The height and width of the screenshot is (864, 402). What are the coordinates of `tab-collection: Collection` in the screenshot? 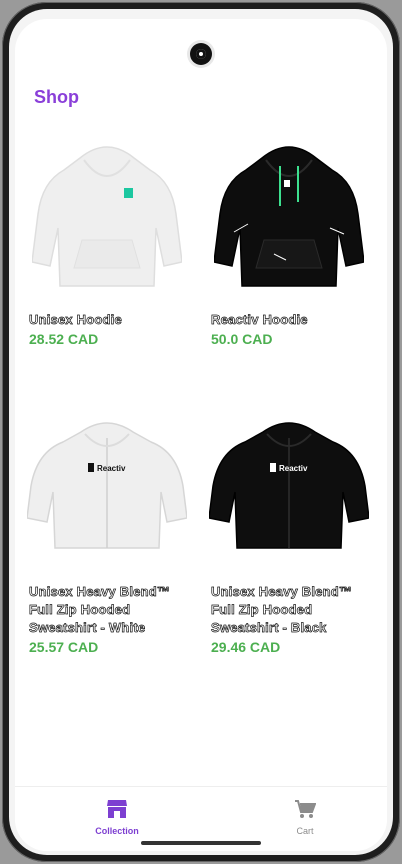 It's located at (117, 817).